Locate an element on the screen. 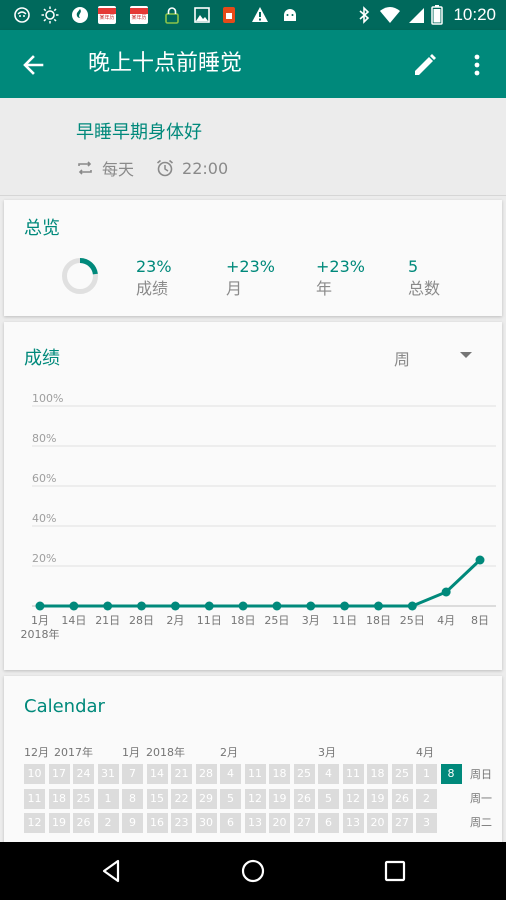 The height and width of the screenshot is (900, 506). page-title: 晚上十点前睡觉 is located at coordinates (165, 63).